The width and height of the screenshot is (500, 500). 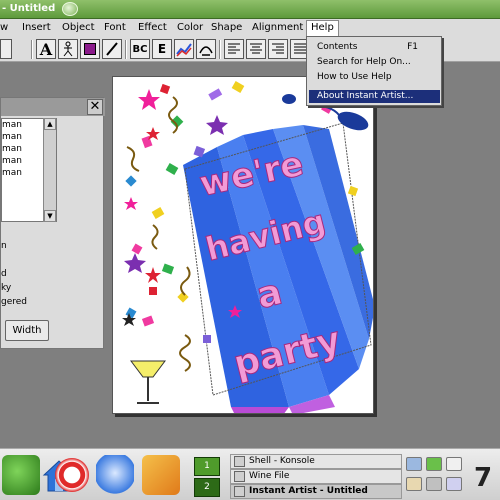 What do you see at coordinates (78, 27) in the screenshot?
I see `menu-object: Object` at bounding box center [78, 27].